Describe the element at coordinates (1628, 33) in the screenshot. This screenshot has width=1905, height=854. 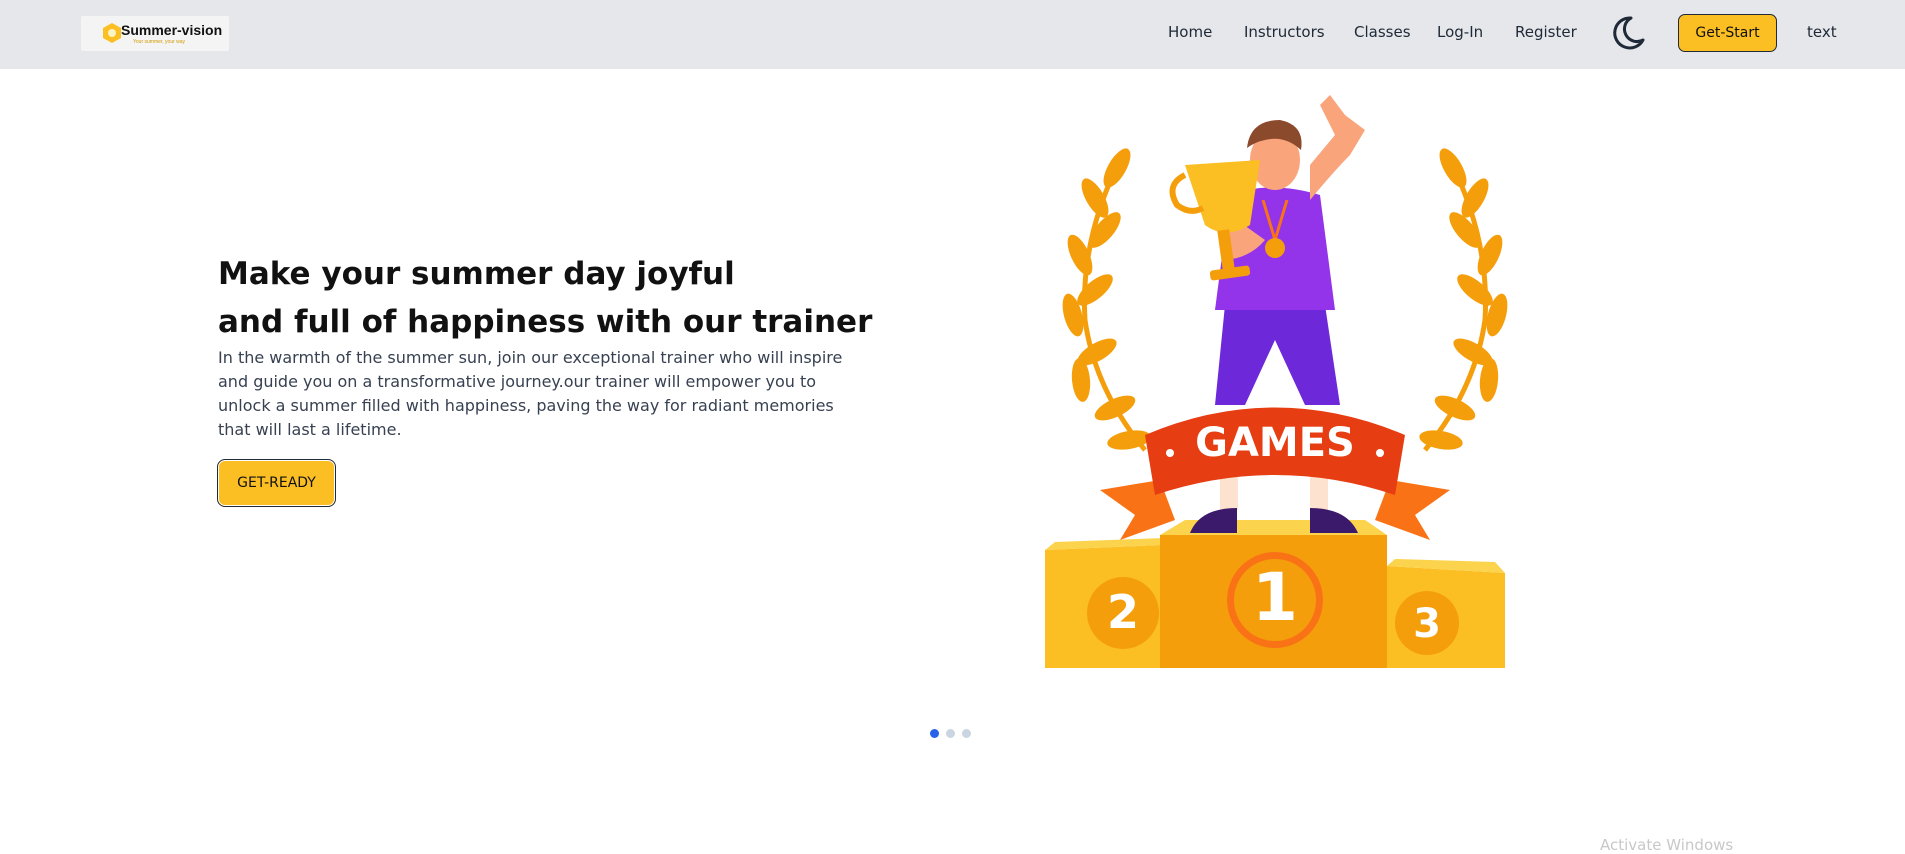
I see `moon-icon` at that location.